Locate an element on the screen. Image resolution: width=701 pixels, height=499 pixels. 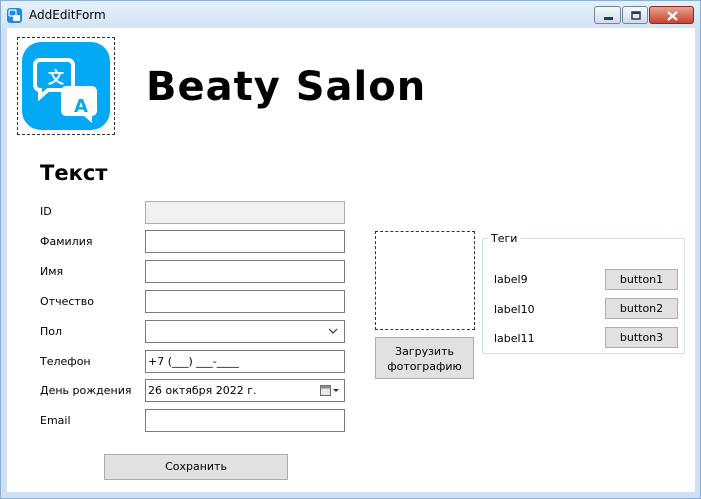
phone-label: Телефон is located at coordinates (65, 361).